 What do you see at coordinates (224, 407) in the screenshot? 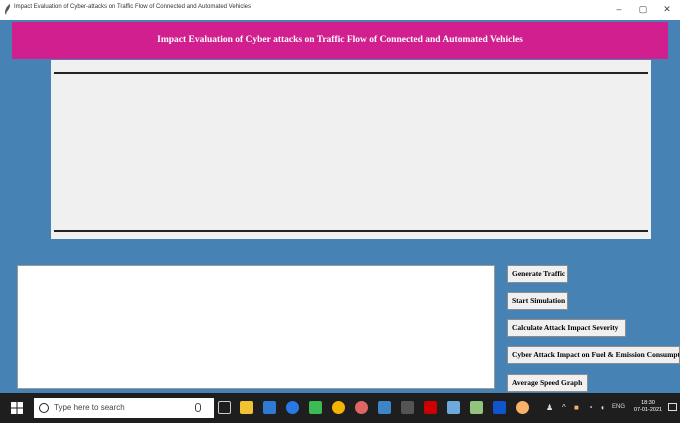
I see `task-view-icon` at bounding box center [224, 407].